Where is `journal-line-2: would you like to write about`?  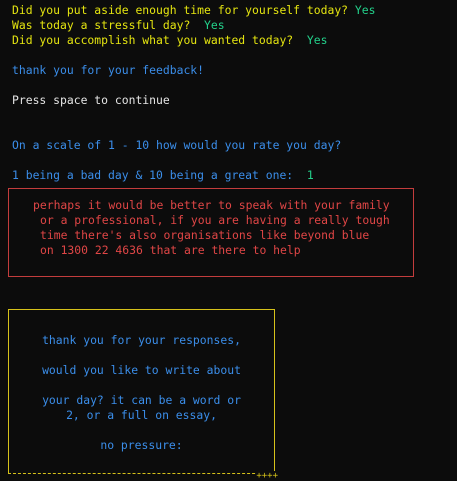
journal-line-2: would you like to write about is located at coordinates (141, 370).